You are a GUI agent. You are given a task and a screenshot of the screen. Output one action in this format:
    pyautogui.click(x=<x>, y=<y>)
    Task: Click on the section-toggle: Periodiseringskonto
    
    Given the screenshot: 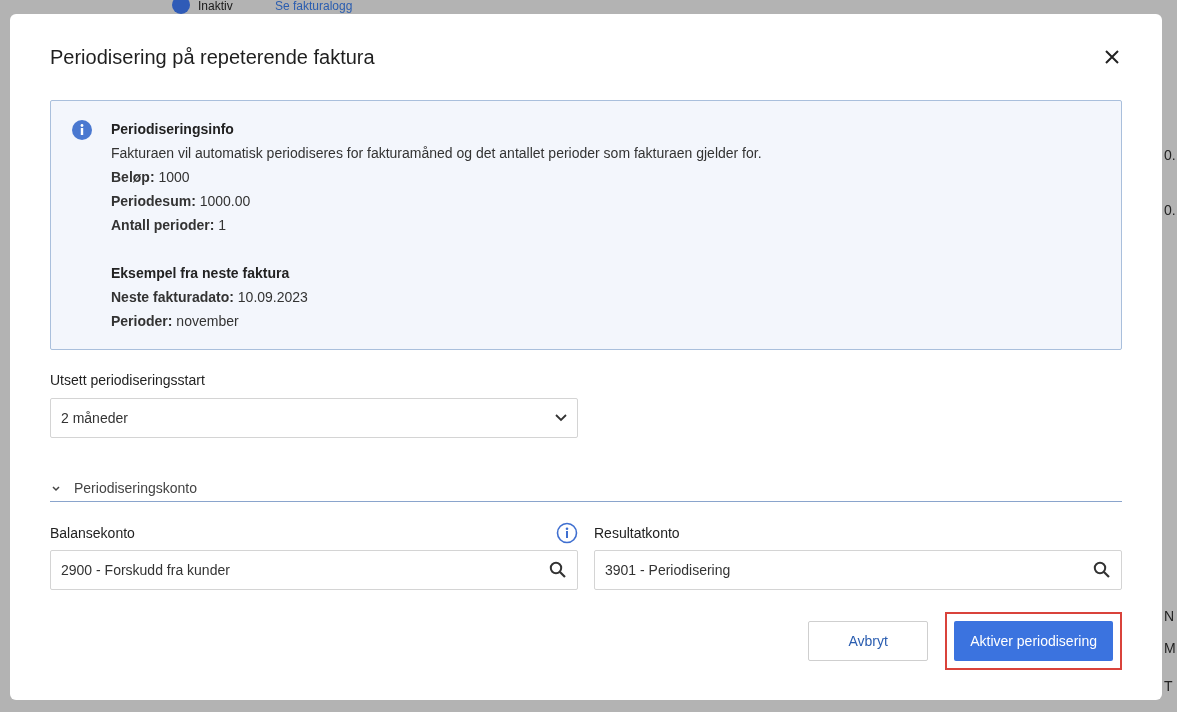 What is the action you would take?
    pyautogui.click(x=586, y=490)
    